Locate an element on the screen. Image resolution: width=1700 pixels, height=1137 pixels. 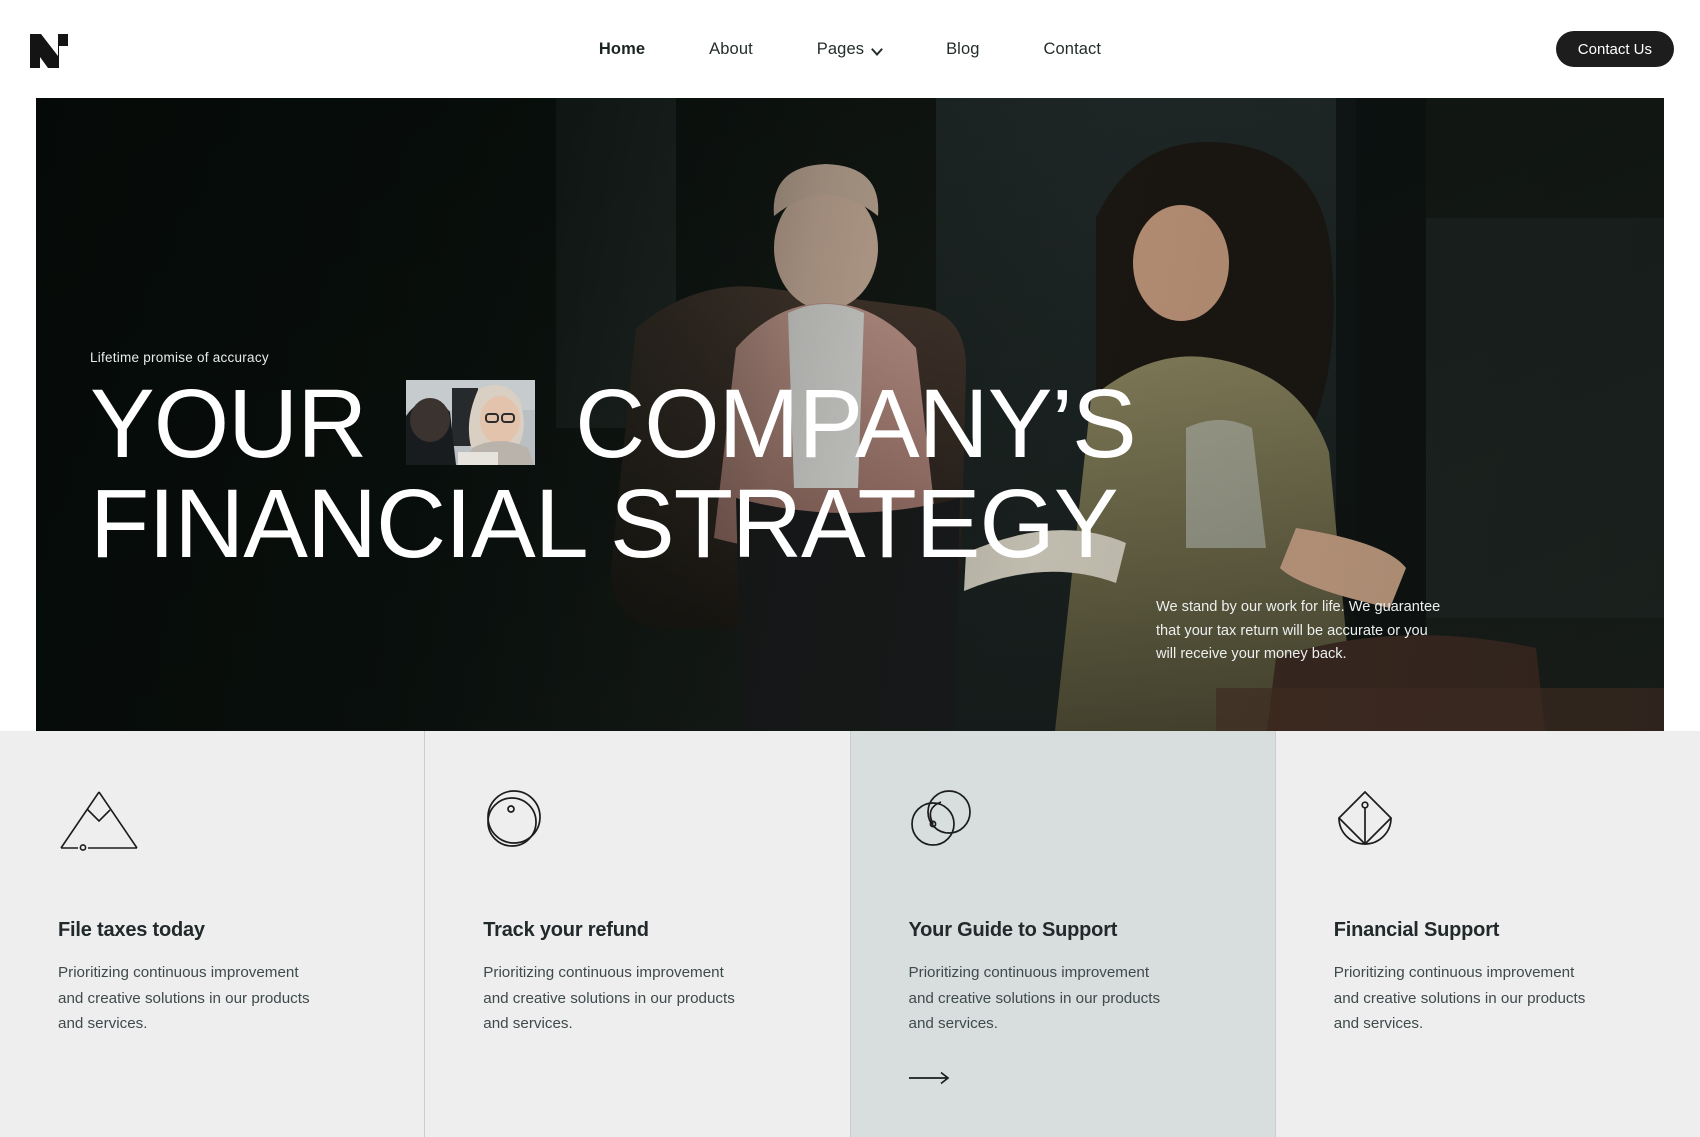
nav-item-label: Pages is located at coordinates (840, 48).